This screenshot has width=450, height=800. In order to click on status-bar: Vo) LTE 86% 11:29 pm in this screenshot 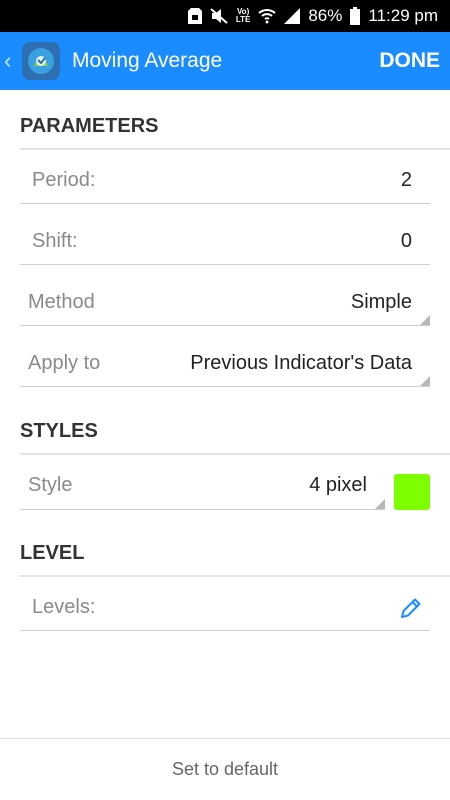, I will do `click(225, 16)`.